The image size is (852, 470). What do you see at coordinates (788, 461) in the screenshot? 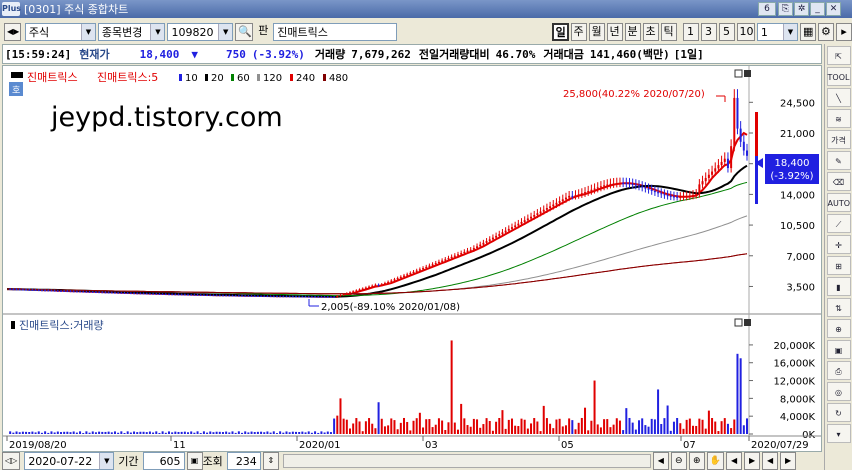
I see `fast-forward-icon: ▶` at bounding box center [788, 461].